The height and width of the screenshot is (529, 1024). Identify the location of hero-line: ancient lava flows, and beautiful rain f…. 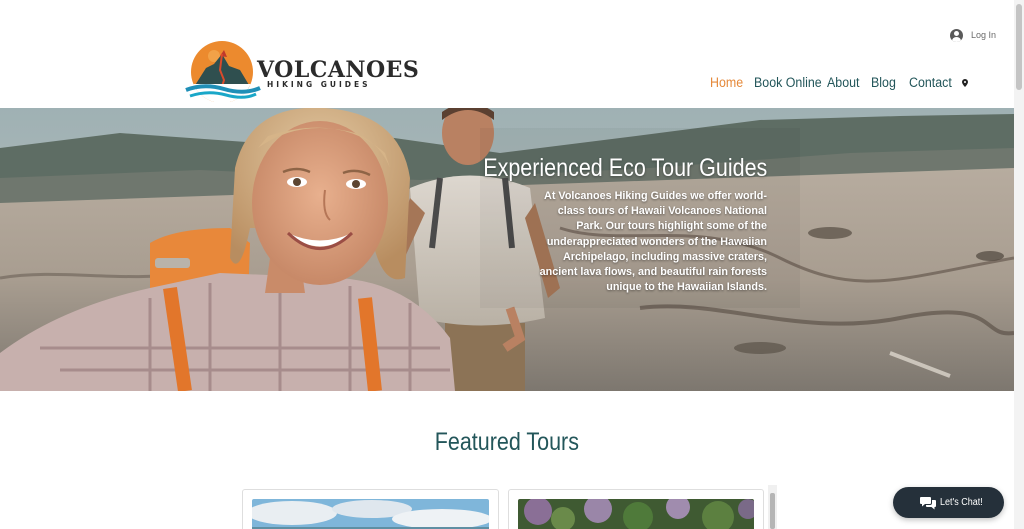
(653, 272).